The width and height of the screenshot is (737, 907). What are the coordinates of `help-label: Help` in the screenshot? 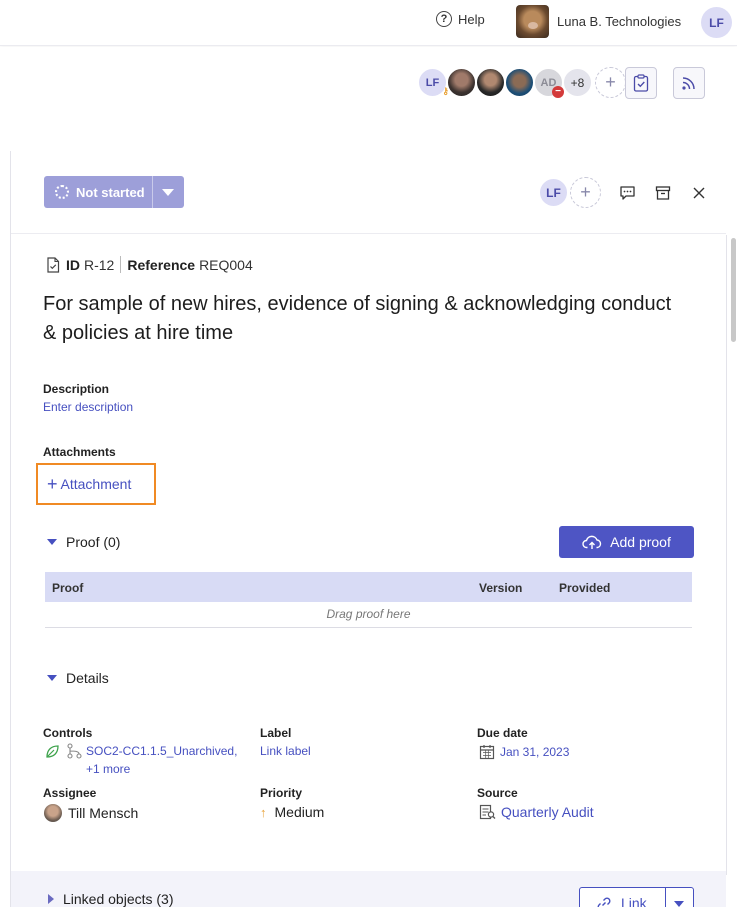 It's located at (471, 19).